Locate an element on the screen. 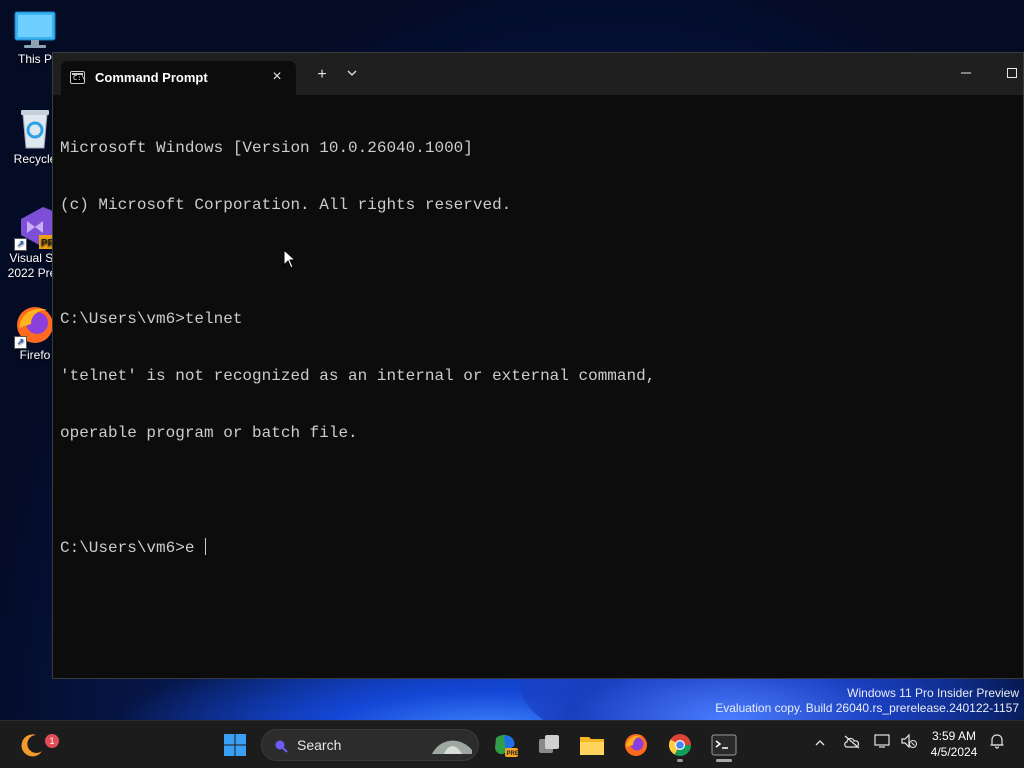 The image size is (1024, 768). bell-icon is located at coordinates (997, 741).